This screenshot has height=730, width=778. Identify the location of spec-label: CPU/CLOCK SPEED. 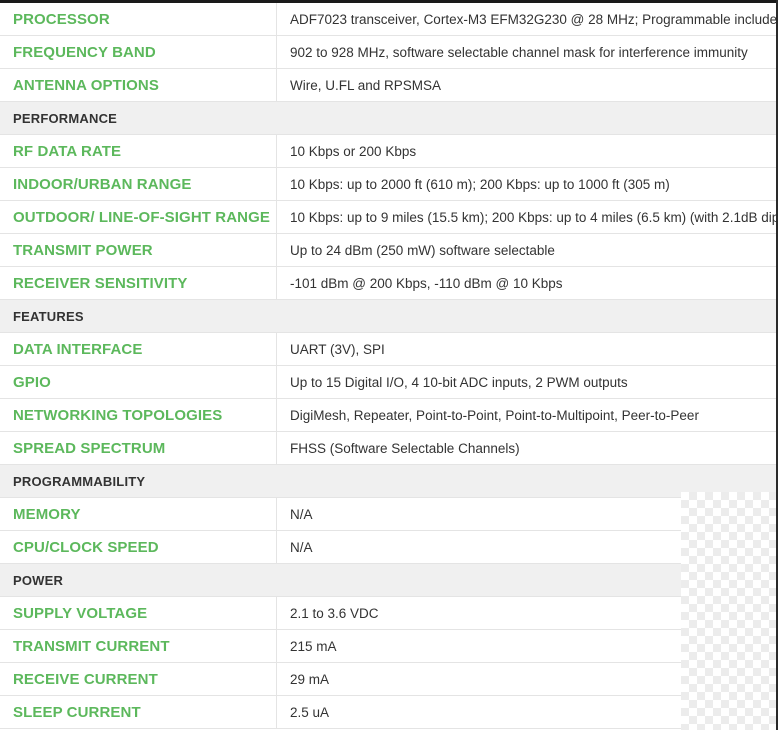
(138, 547).